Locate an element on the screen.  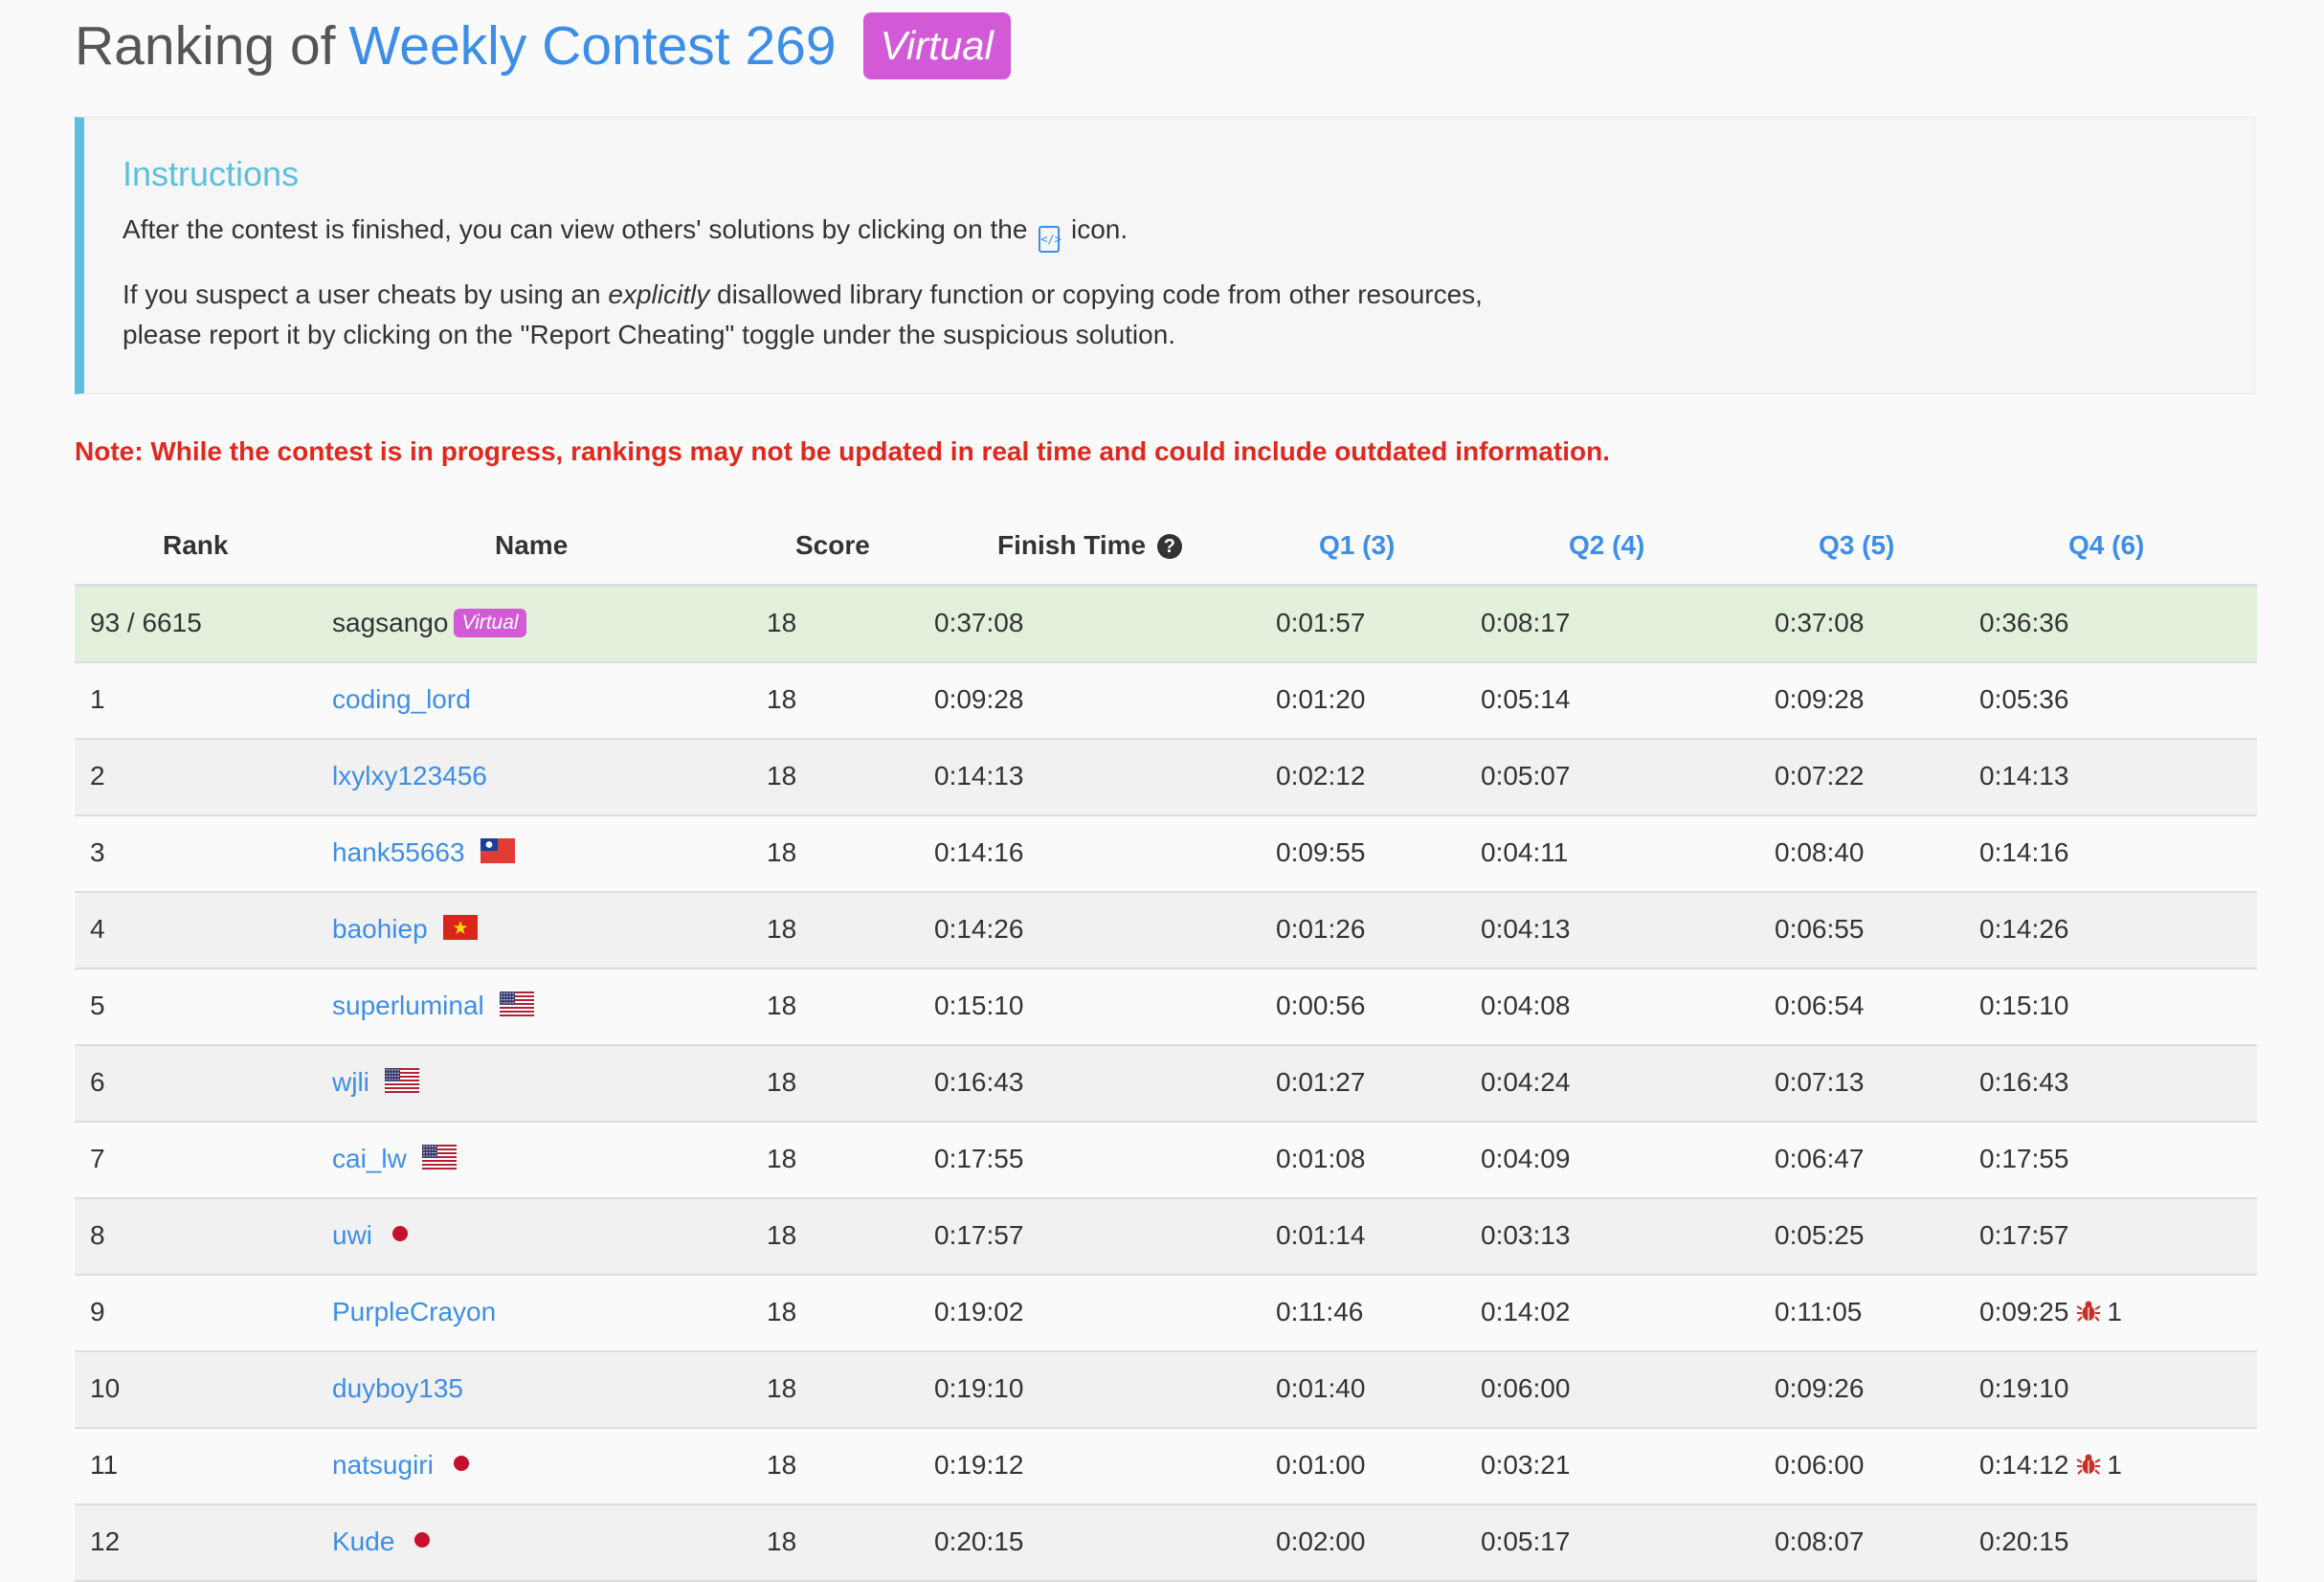
q4-cell: 0:14:13 is located at coordinates (2023, 776).